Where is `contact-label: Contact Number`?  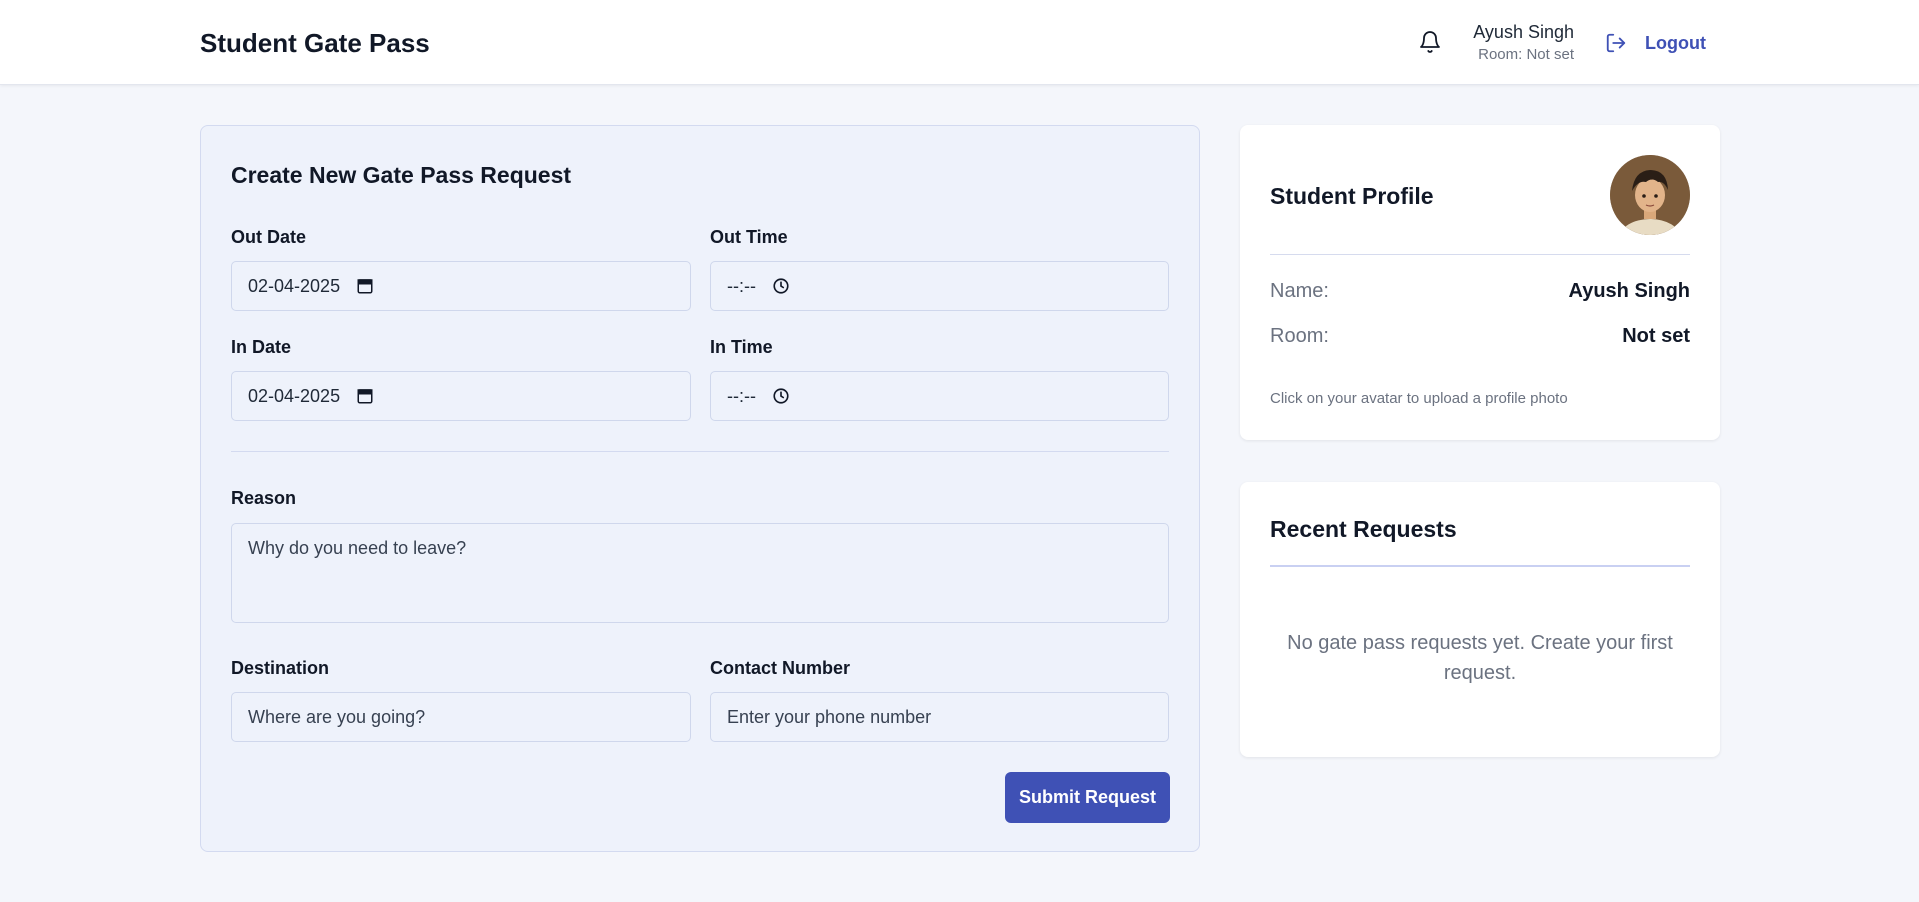 contact-label: Contact Number is located at coordinates (780, 668).